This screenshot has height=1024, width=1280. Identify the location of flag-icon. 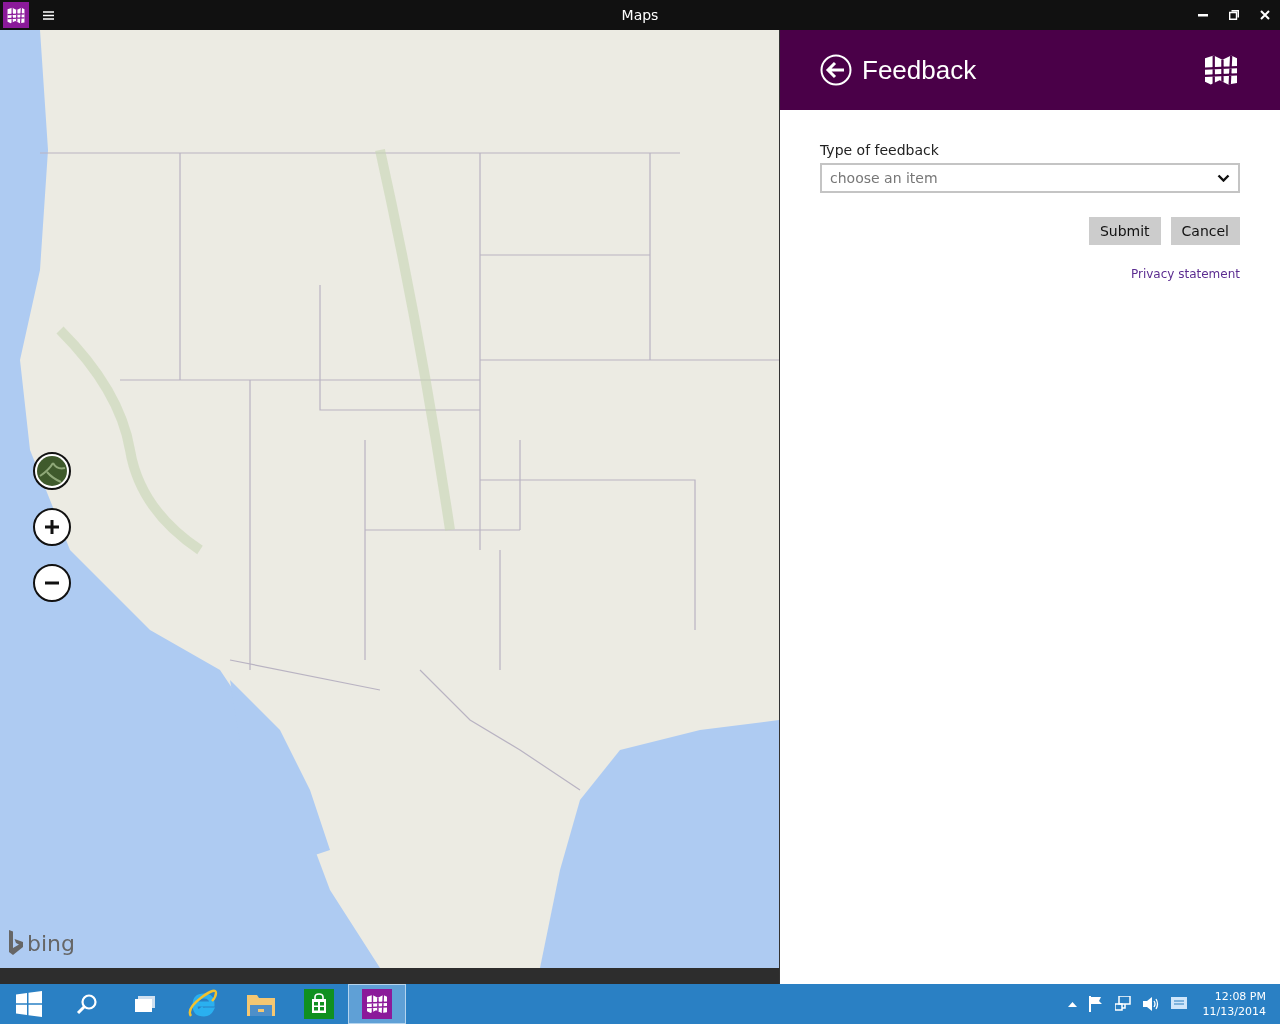
(1095, 1004).